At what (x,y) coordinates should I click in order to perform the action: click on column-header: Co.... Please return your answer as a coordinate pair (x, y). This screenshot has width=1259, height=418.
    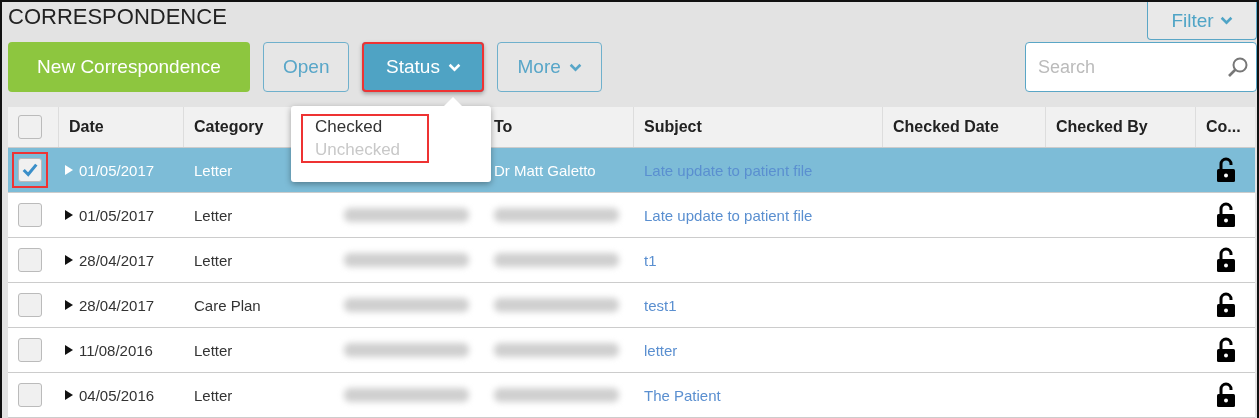
    Looking at the image, I should click on (1223, 127).